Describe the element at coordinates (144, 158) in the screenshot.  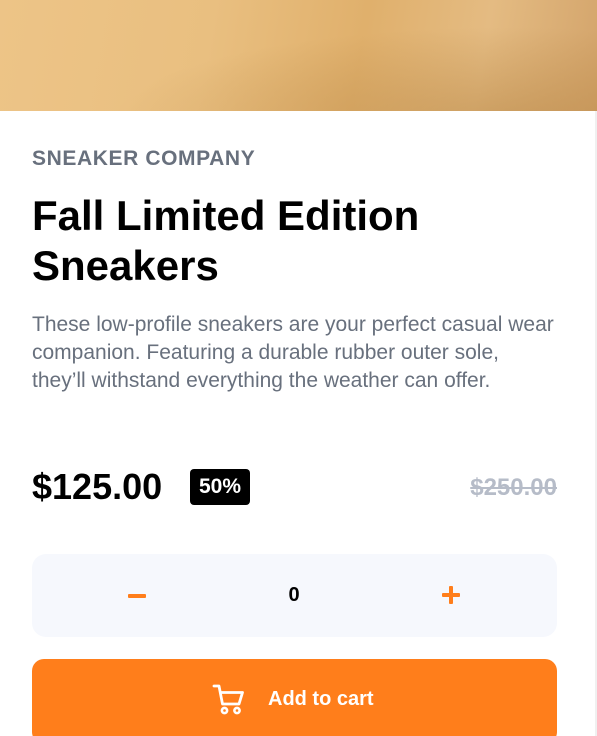
I see `company-name: SNEAKER COMPANY` at that location.